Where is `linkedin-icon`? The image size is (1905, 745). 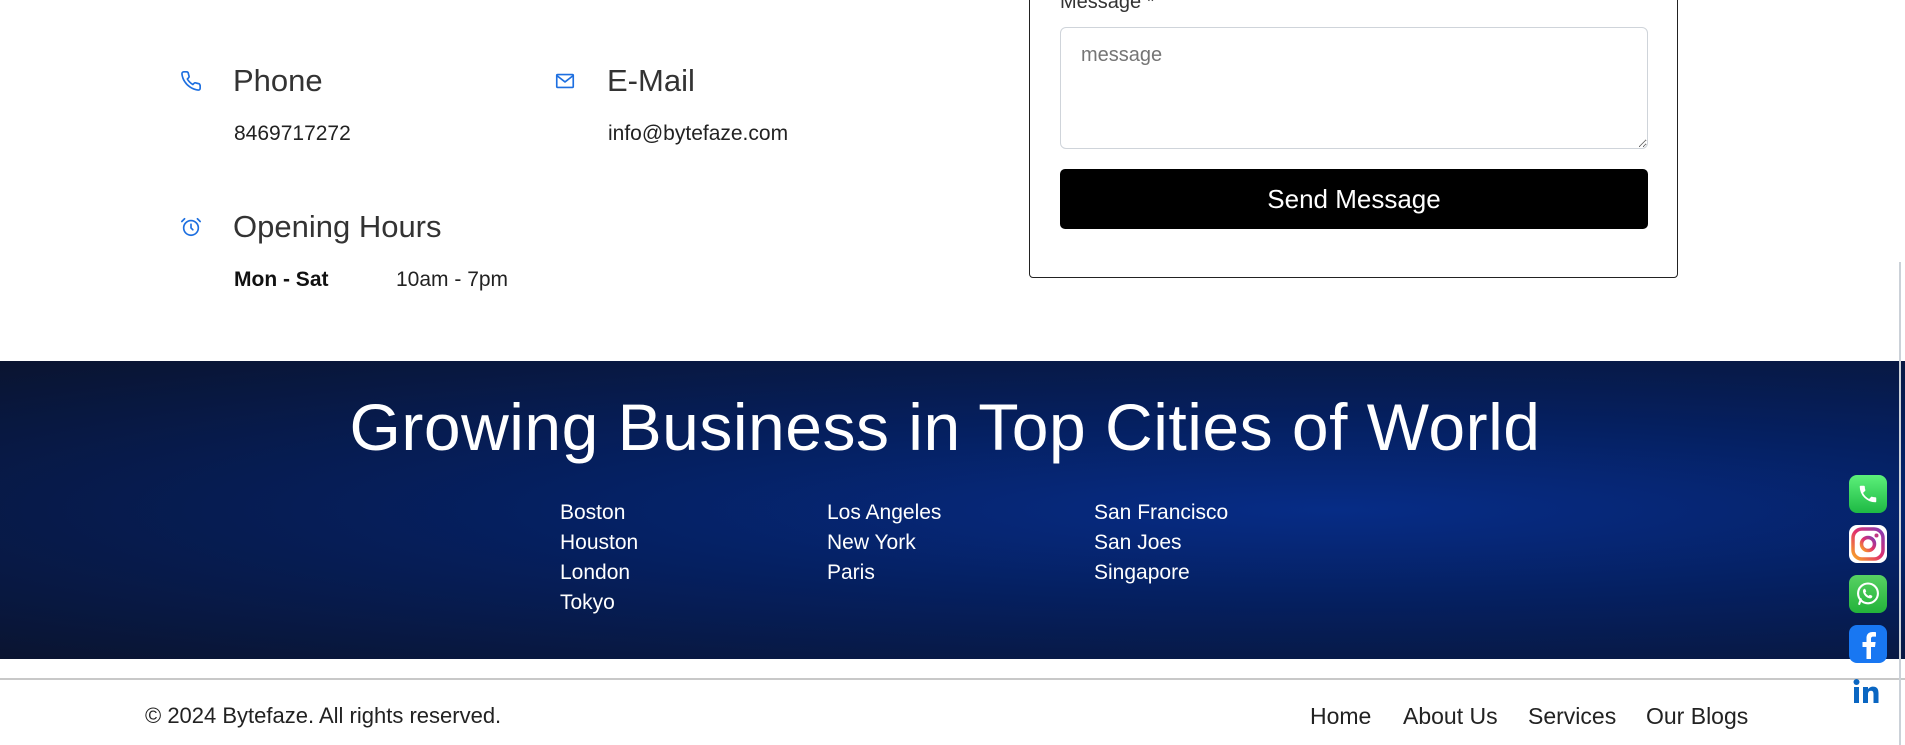 linkedin-icon is located at coordinates (1866, 691).